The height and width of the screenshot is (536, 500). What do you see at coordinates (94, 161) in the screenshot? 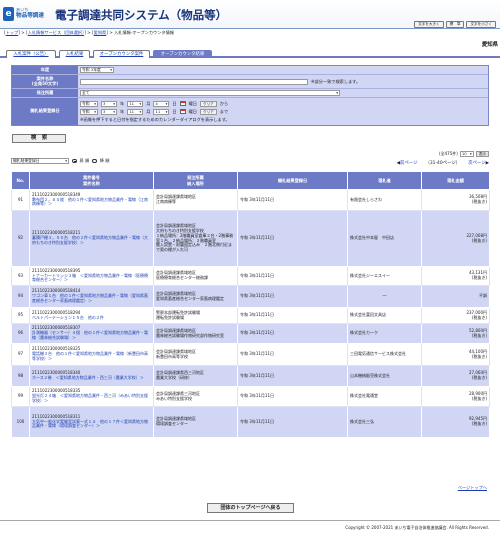
I see `sort-desc-radio` at bounding box center [94, 161].